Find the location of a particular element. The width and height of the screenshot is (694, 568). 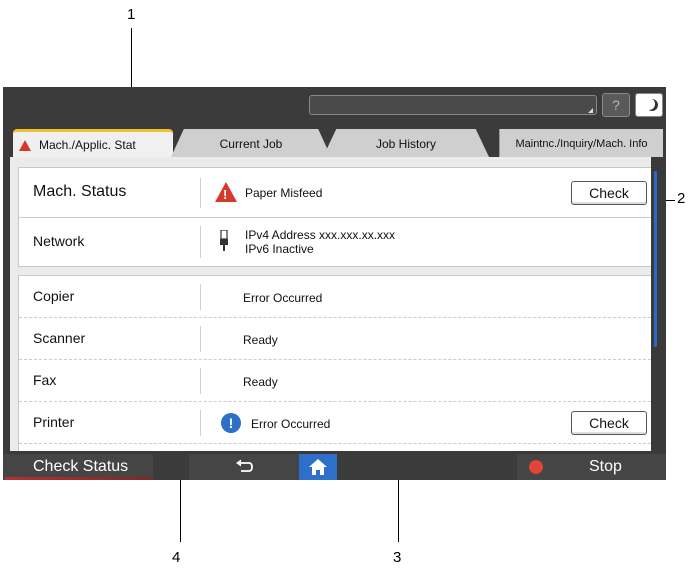

info-icon: ! is located at coordinates (231, 423).